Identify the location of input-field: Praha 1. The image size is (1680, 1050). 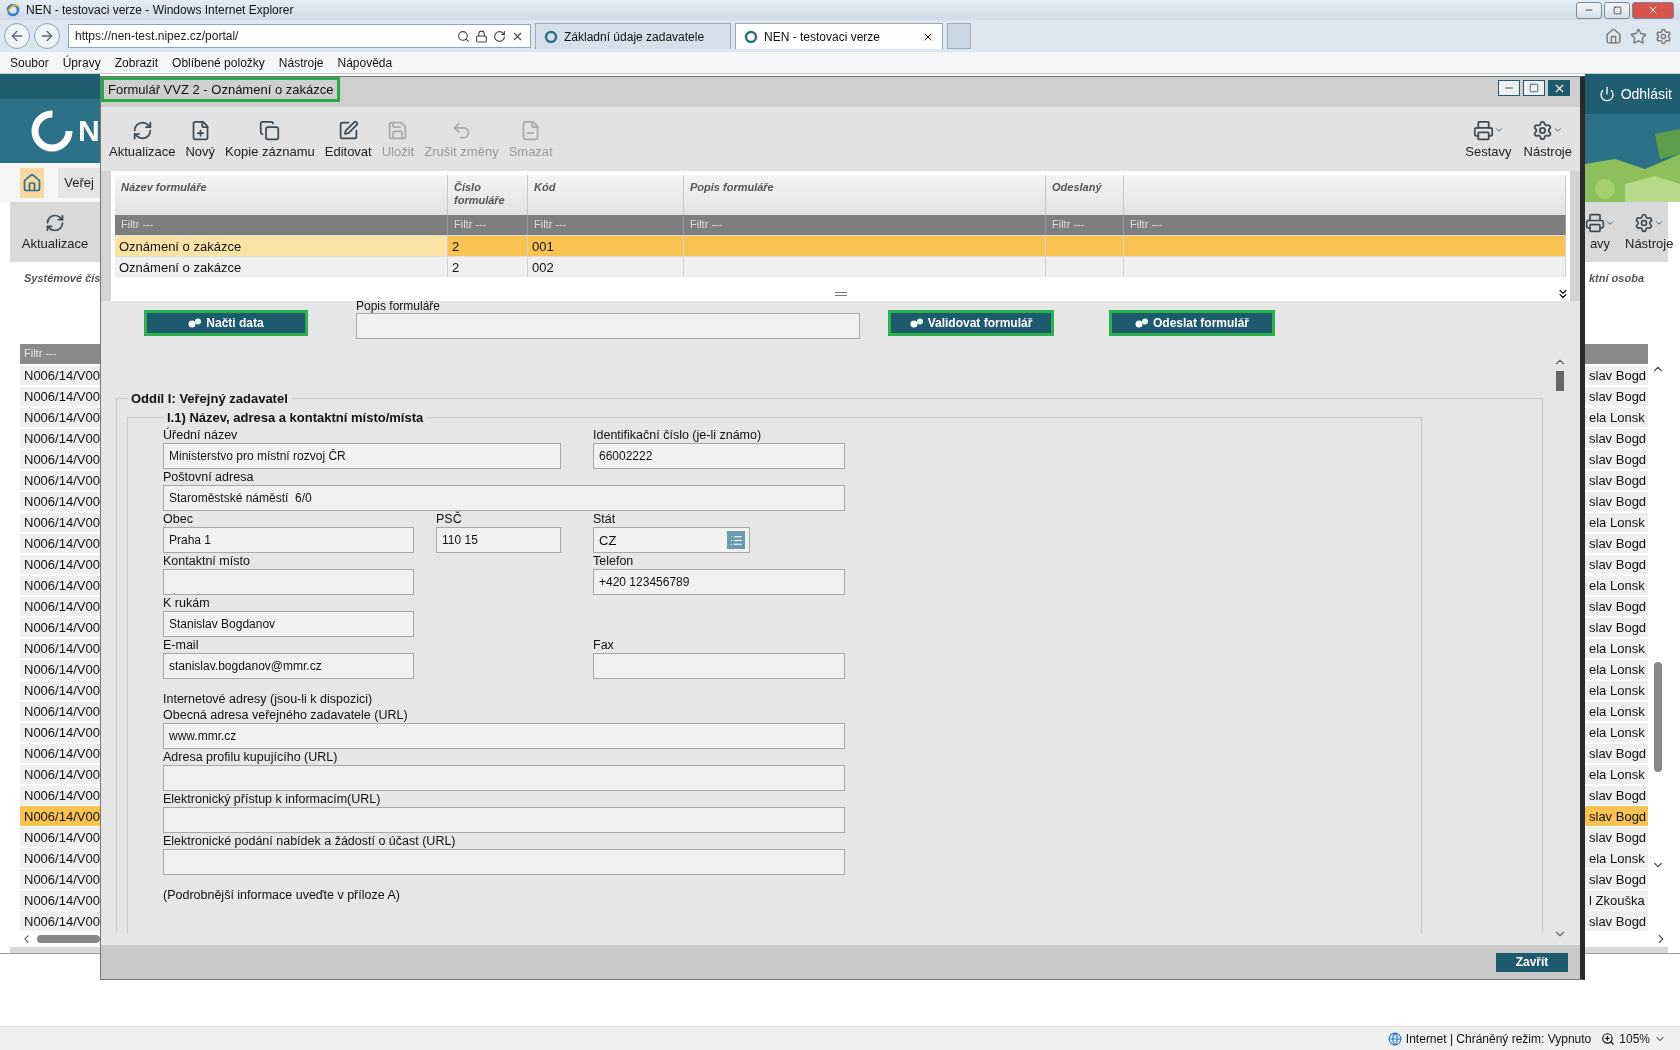
(288, 540).